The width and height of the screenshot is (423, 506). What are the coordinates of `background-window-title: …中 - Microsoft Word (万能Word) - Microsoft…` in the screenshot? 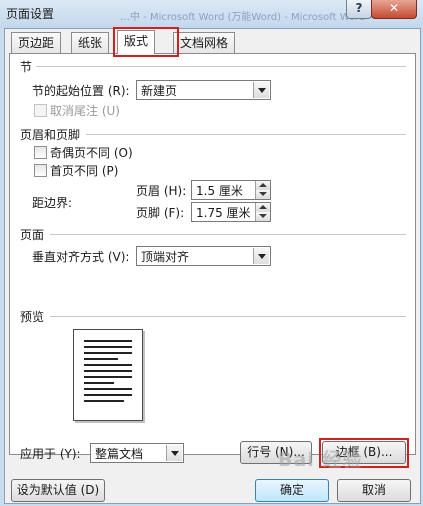 It's located at (243, 17).